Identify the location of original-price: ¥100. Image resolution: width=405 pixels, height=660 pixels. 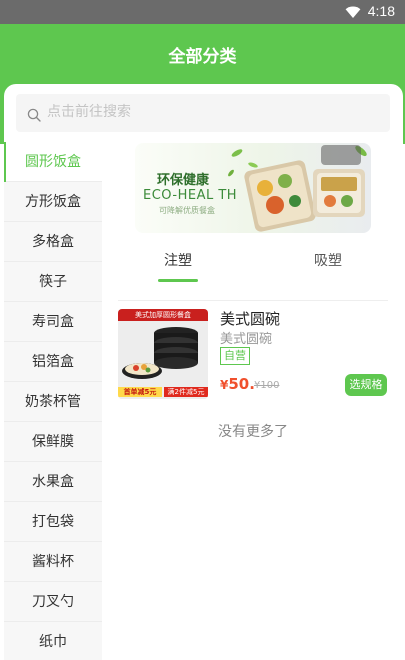
(267, 385).